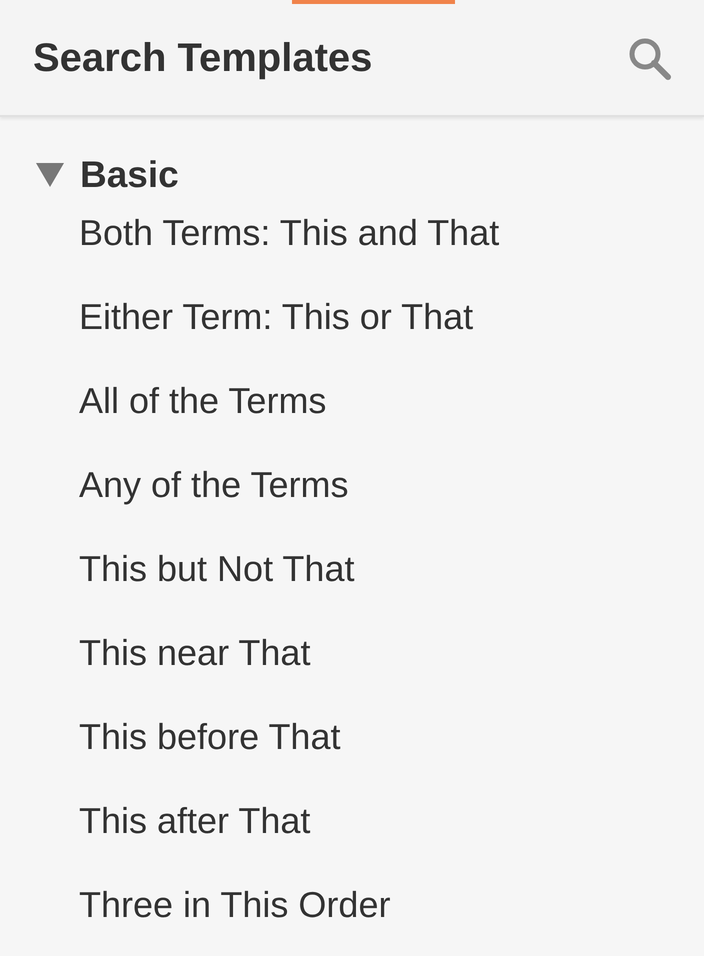  Describe the element at coordinates (352, 484) in the screenshot. I see `template-item: Any of the Terms` at that location.